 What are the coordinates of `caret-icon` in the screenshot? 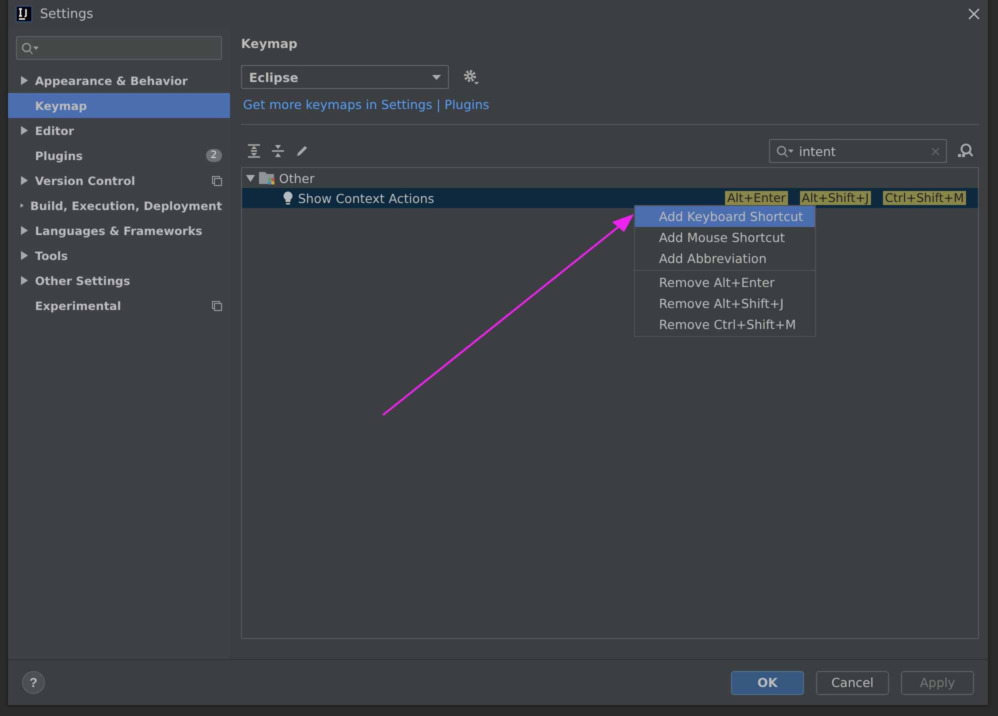 It's located at (436, 77).